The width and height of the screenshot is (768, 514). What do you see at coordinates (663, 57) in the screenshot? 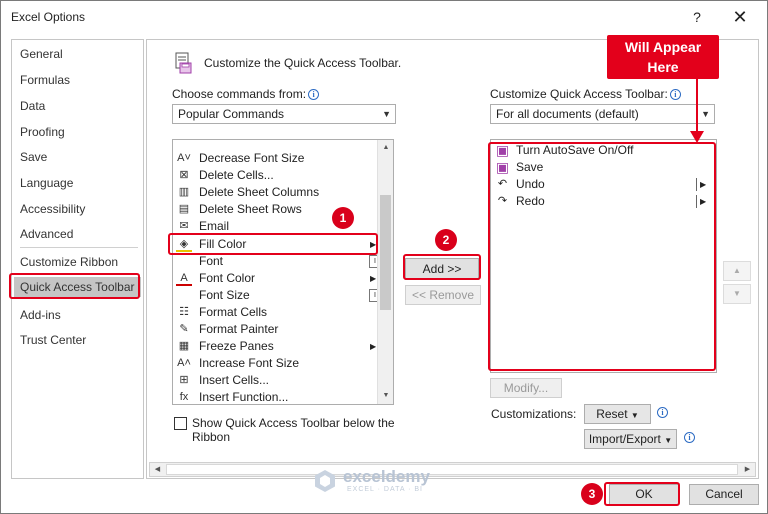
I see `will-appear-callout: Will Appear Here` at bounding box center [663, 57].